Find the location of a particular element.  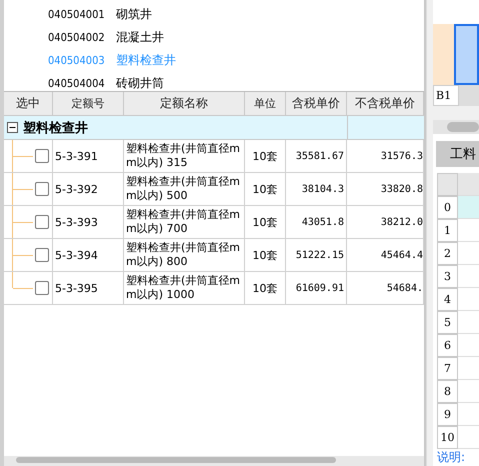

row-number: 9 is located at coordinates (447, 414).